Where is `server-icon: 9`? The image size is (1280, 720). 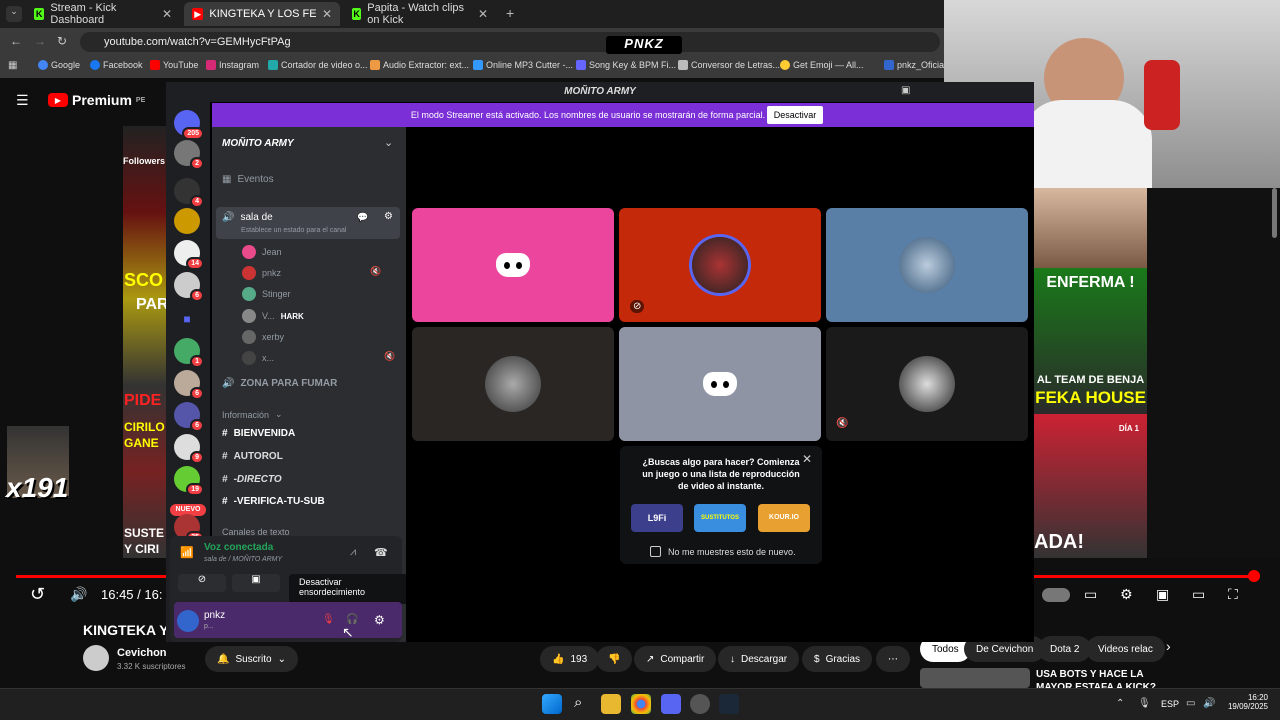 server-icon: 9 is located at coordinates (189, 449).